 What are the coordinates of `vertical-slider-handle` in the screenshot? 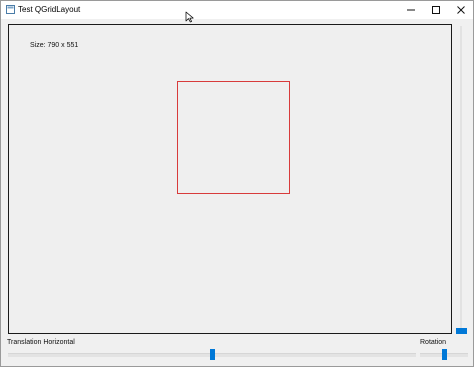 It's located at (461, 331).